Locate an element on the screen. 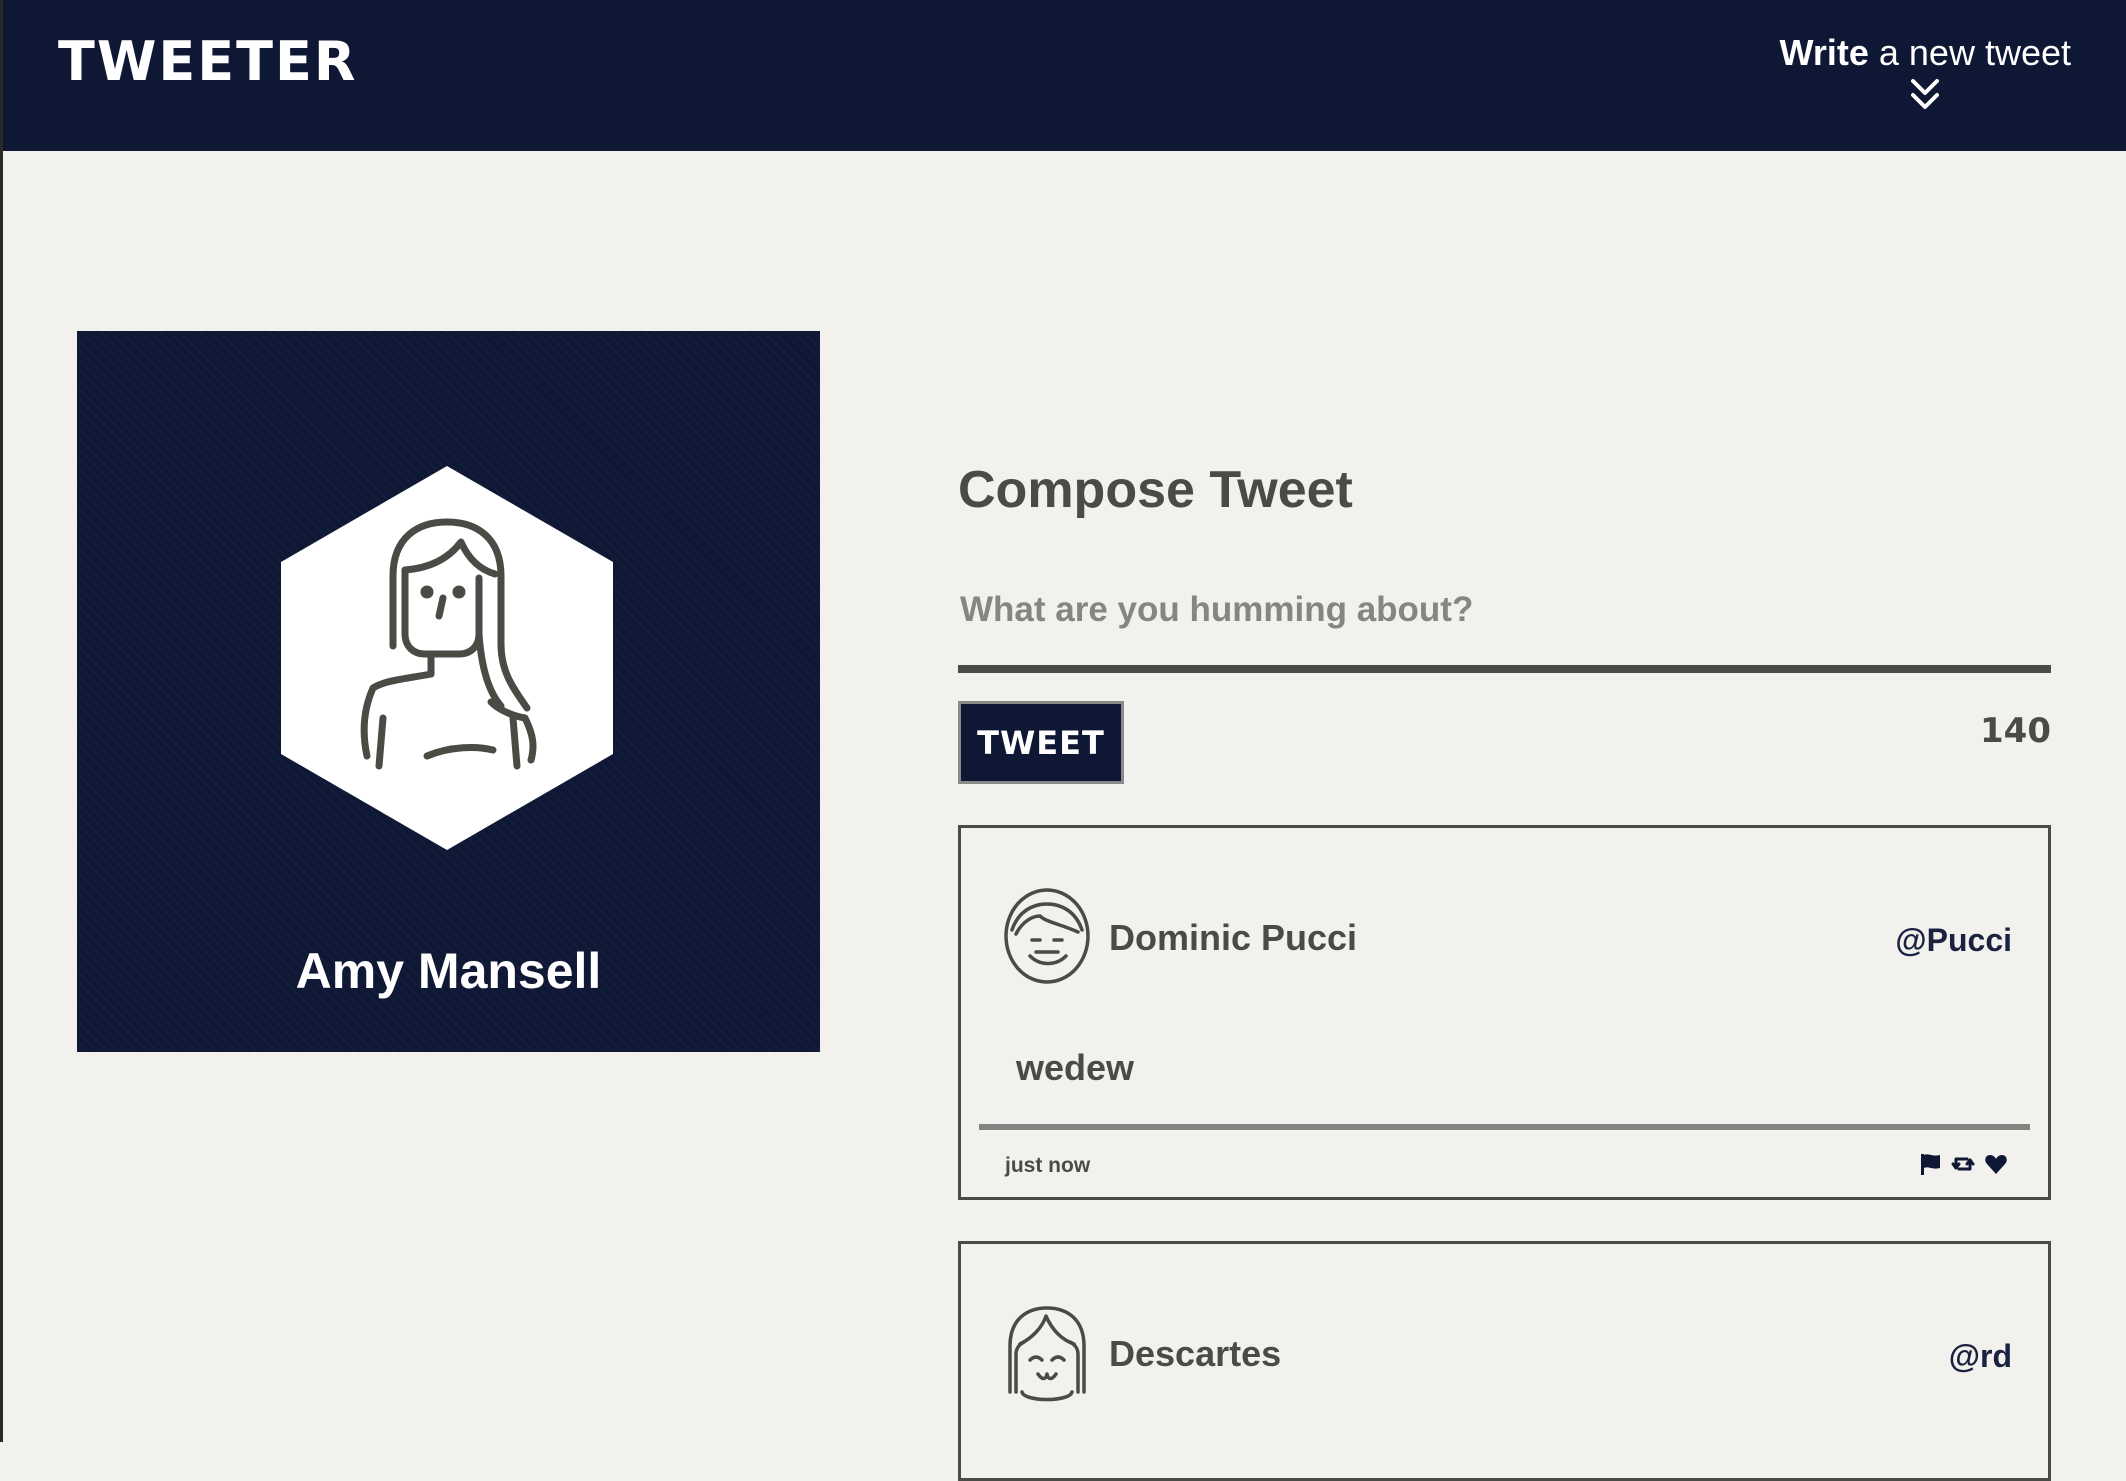 The image size is (2126, 1481). tweet-button: TWEET is located at coordinates (1041, 742).